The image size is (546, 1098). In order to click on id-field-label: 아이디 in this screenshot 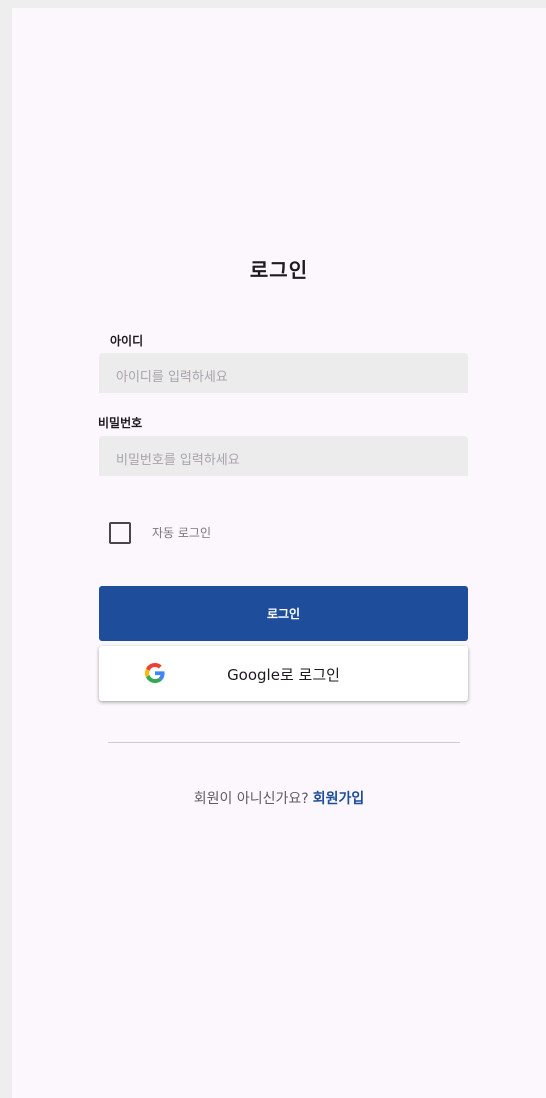, I will do `click(127, 341)`.